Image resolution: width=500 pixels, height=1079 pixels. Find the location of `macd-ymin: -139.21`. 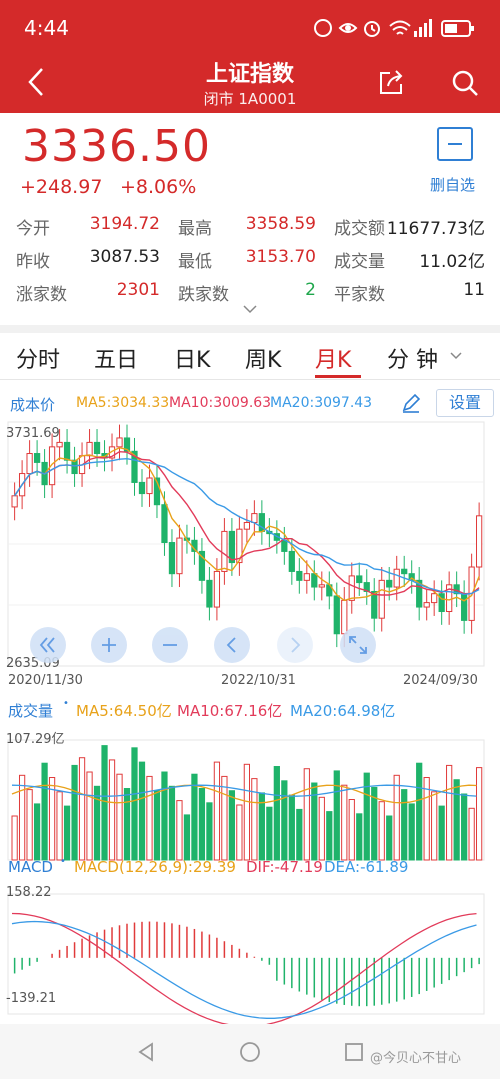

macd-ymin: -139.21 is located at coordinates (31, 998).